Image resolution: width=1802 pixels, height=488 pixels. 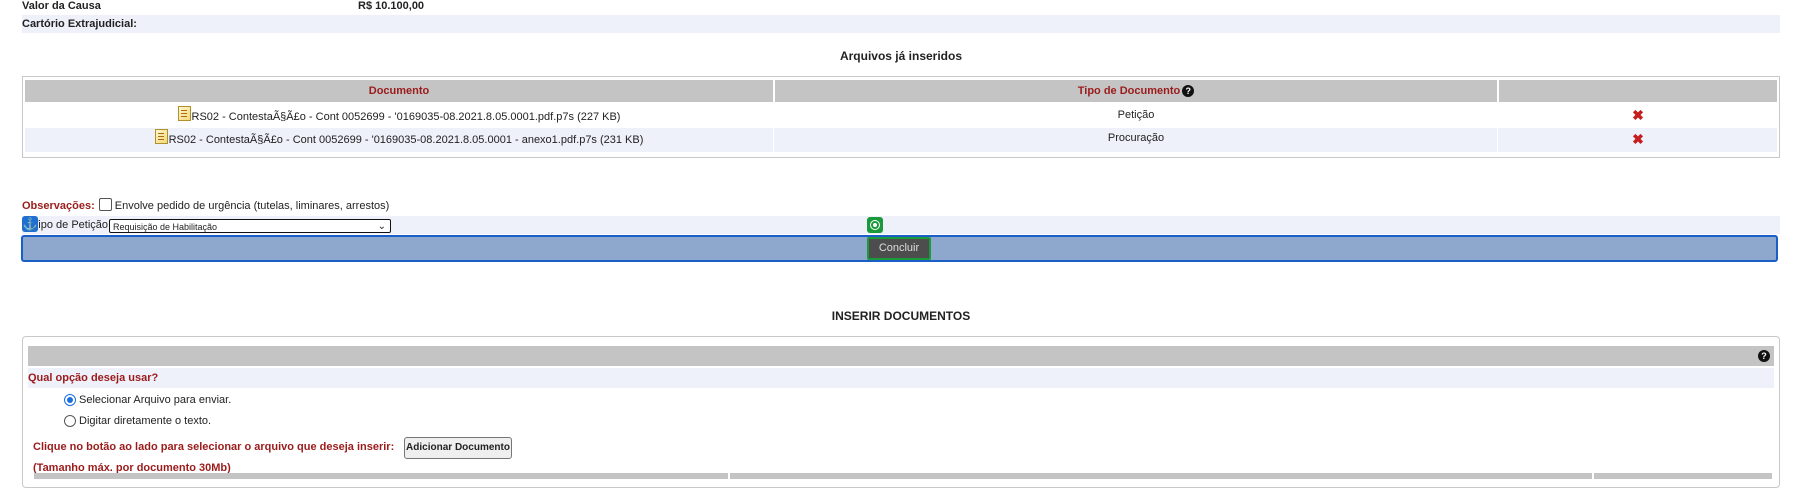 What do you see at coordinates (899, 248) in the screenshot?
I see `concluir-button: Concluir` at bounding box center [899, 248].